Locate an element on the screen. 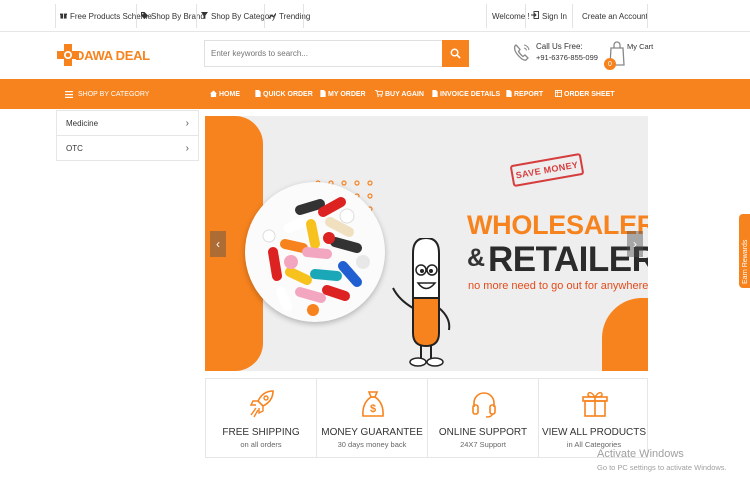 This screenshot has height=480, width=750. logo: DAWA DEAL is located at coordinates (103, 56).